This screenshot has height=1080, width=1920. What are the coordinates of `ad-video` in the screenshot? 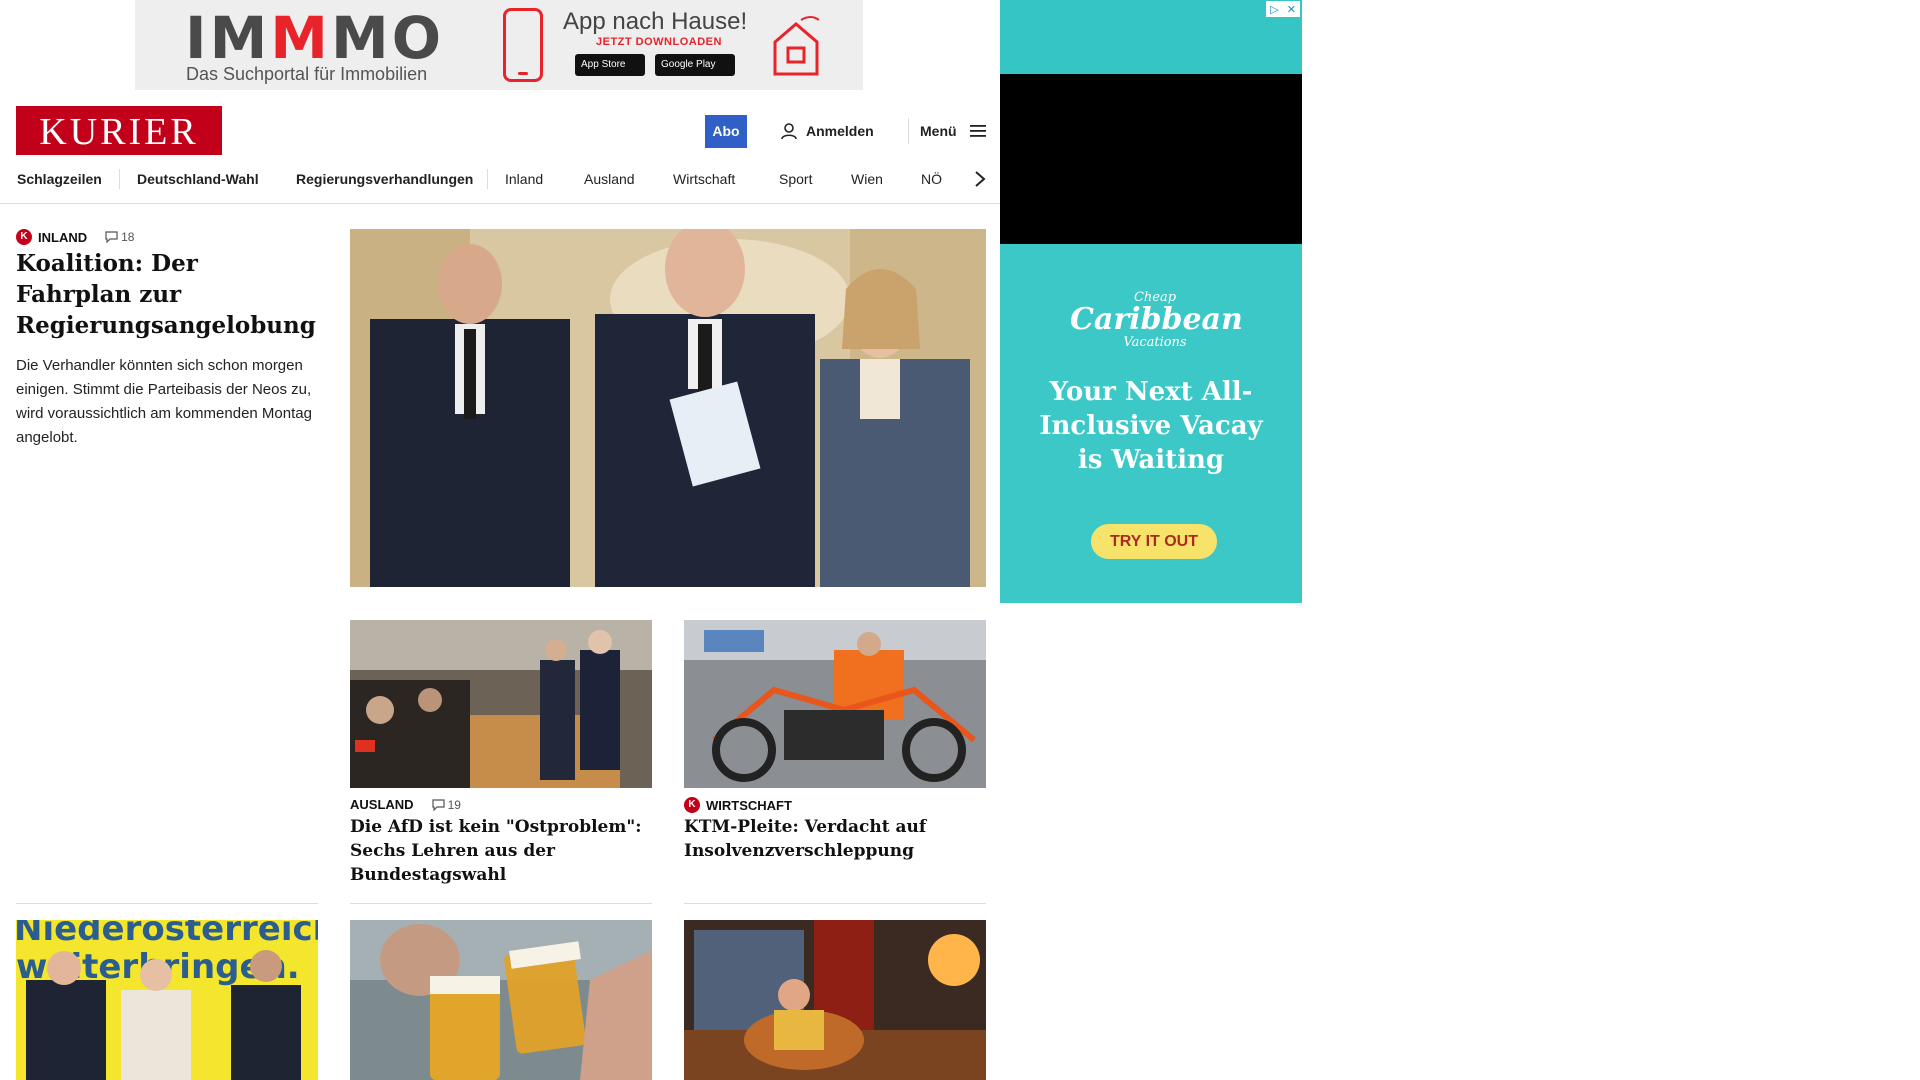 It's located at (1151, 159).